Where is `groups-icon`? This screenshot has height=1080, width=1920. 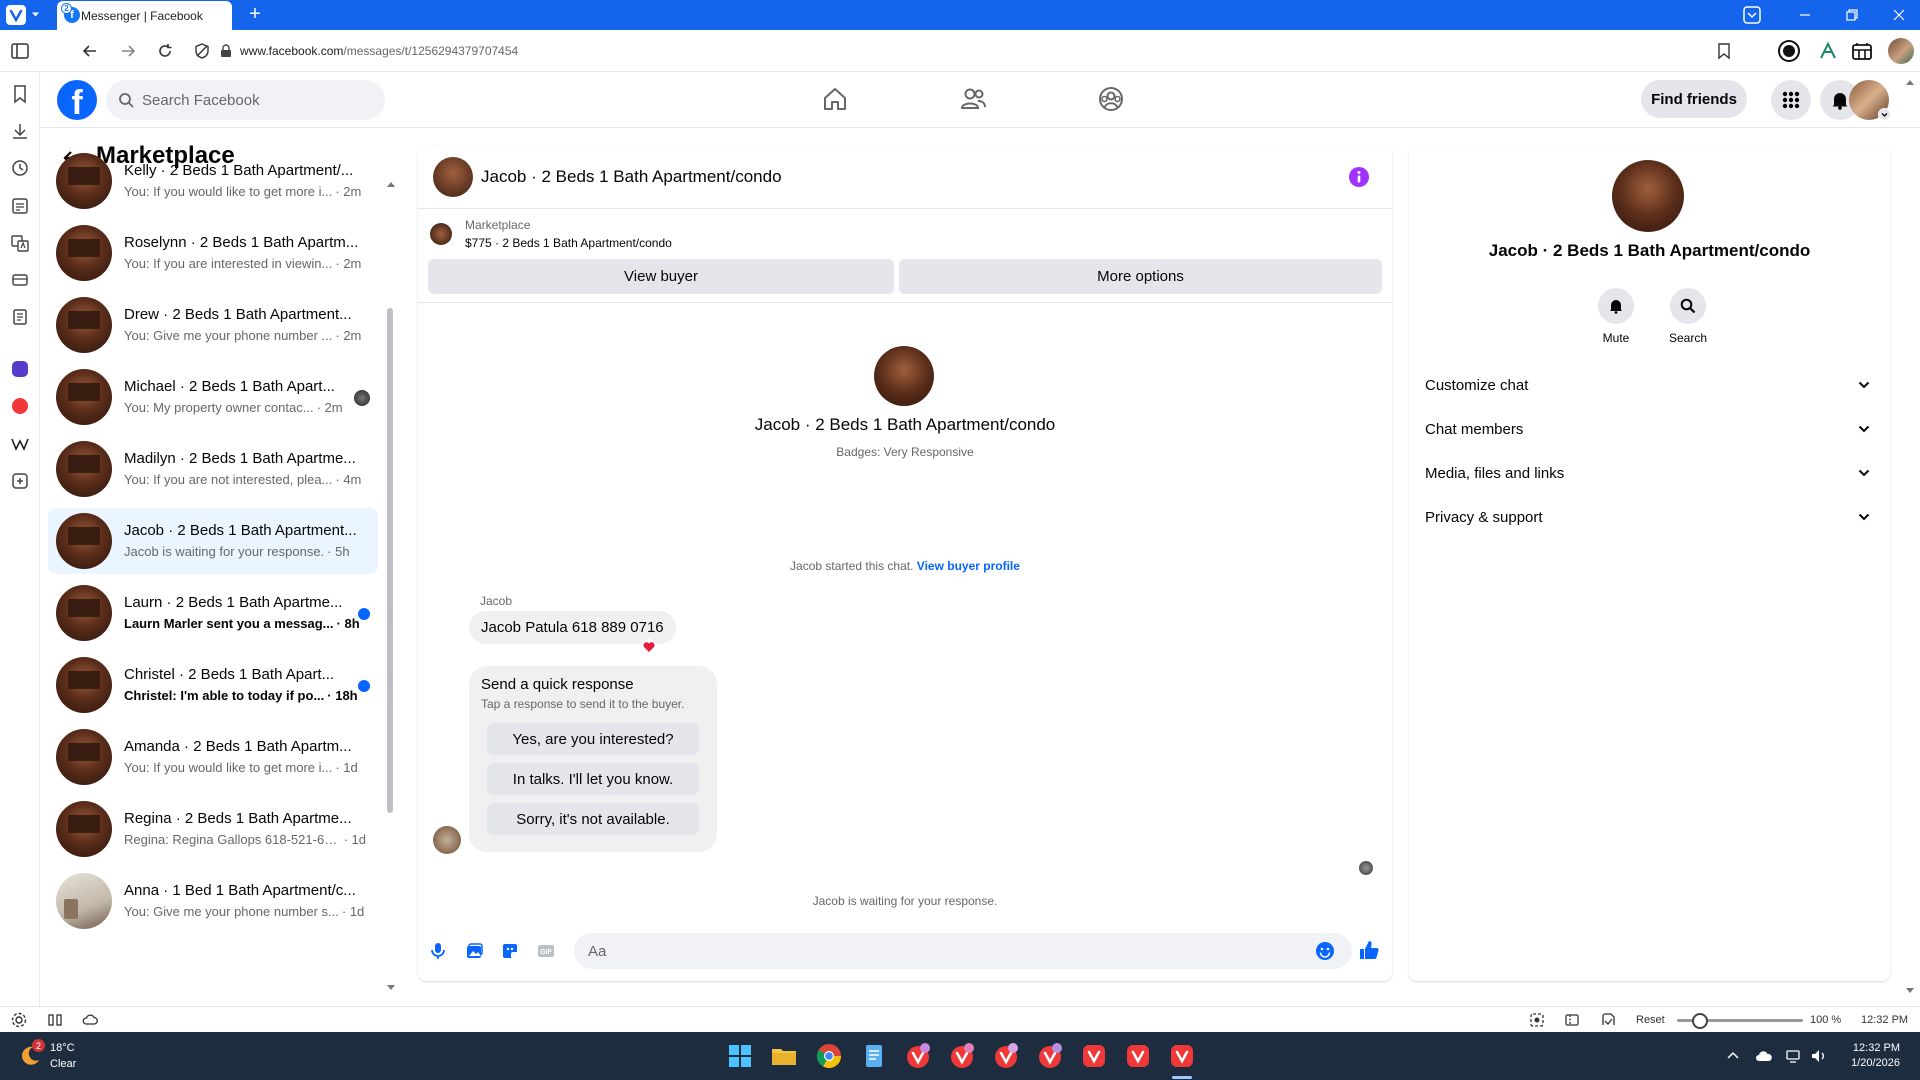 groups-icon is located at coordinates (1111, 99).